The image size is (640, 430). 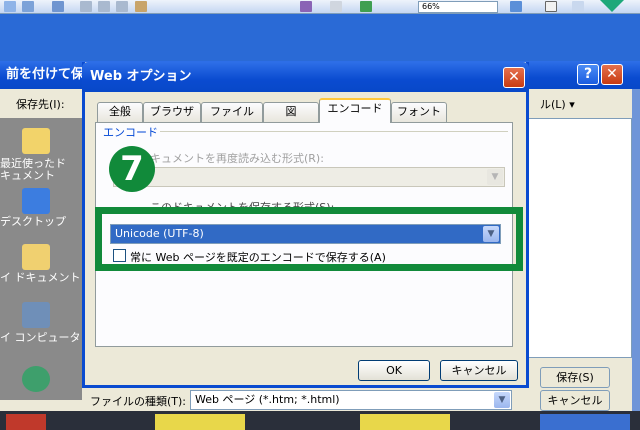 I want to click on tab-fonts: フォント, so click(x=419, y=112).